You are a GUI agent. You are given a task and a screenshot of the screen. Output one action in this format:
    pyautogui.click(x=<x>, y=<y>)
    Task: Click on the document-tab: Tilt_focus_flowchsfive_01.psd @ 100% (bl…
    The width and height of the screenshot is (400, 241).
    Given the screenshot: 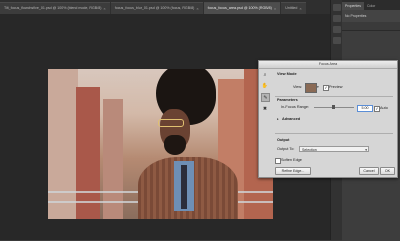 What is the action you would take?
    pyautogui.click(x=55, y=8)
    